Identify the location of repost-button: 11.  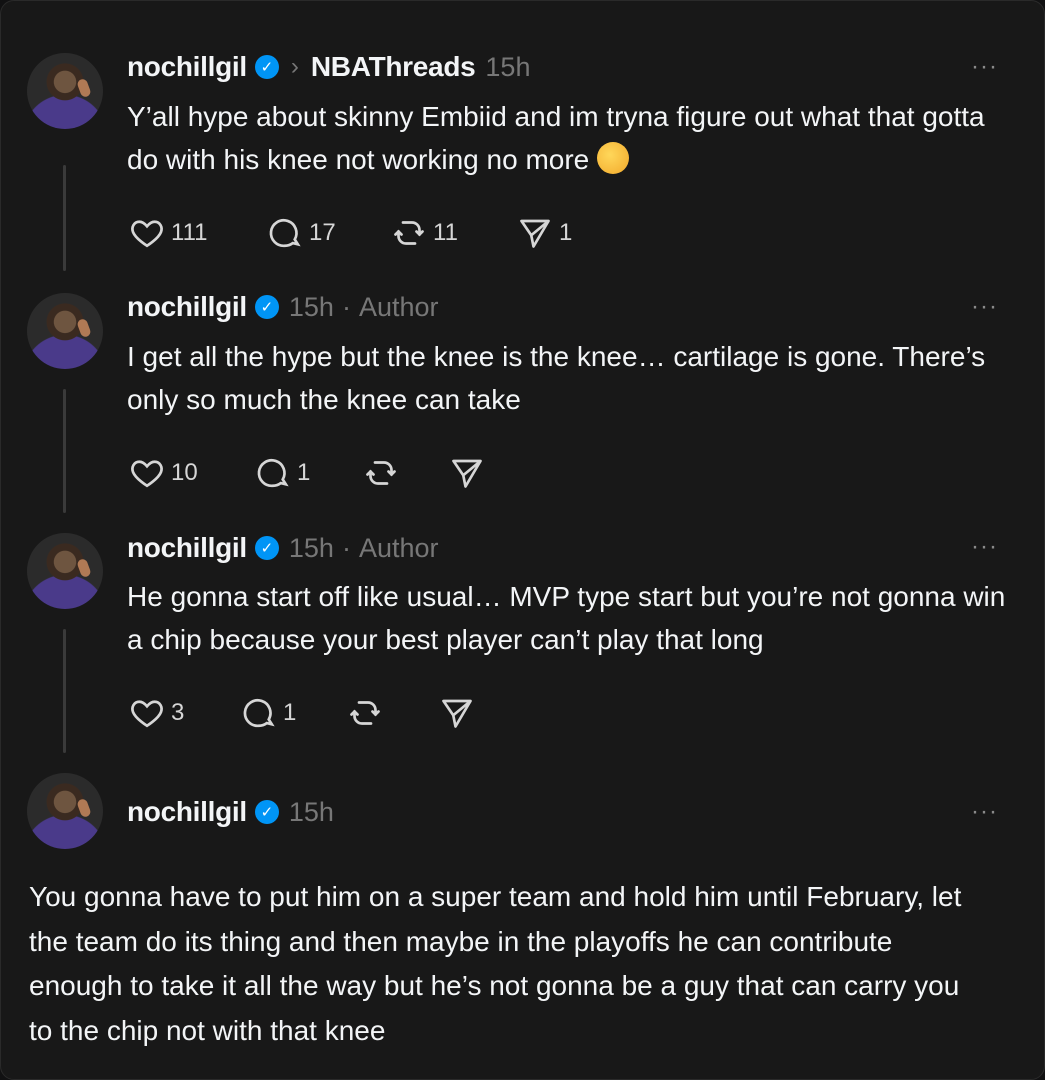
(454, 233).